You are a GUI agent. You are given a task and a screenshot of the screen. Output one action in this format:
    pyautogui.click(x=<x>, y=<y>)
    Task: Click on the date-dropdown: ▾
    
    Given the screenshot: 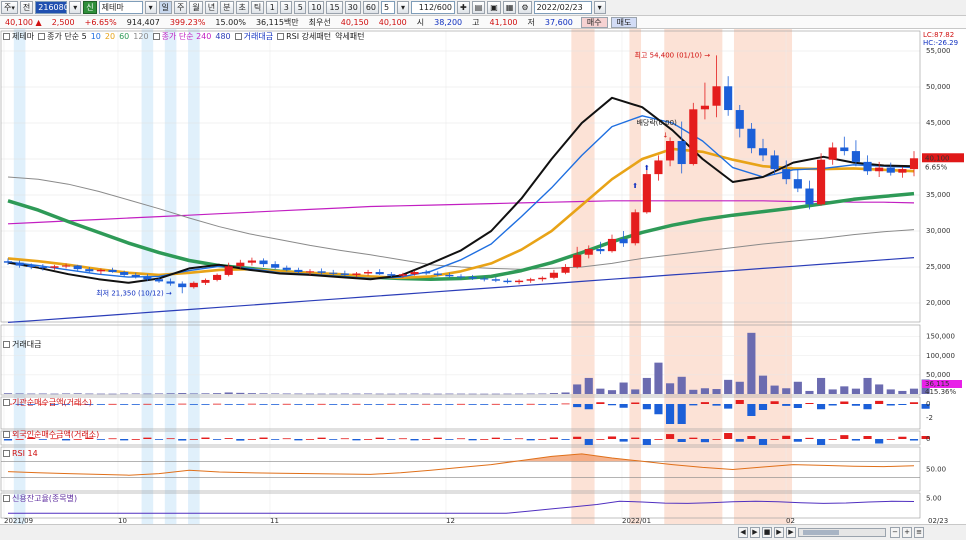 What is the action you would take?
    pyautogui.click(x=599, y=7)
    